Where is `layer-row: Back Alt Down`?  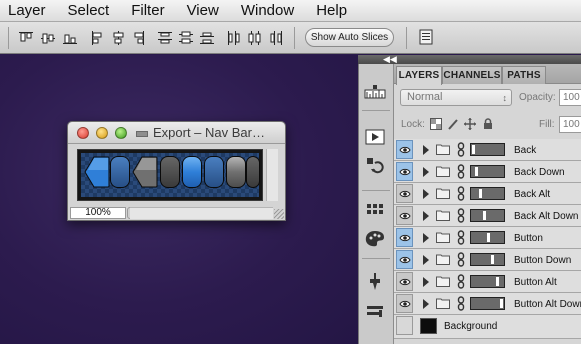
layer-row: Back Alt Down is located at coordinates (487, 216).